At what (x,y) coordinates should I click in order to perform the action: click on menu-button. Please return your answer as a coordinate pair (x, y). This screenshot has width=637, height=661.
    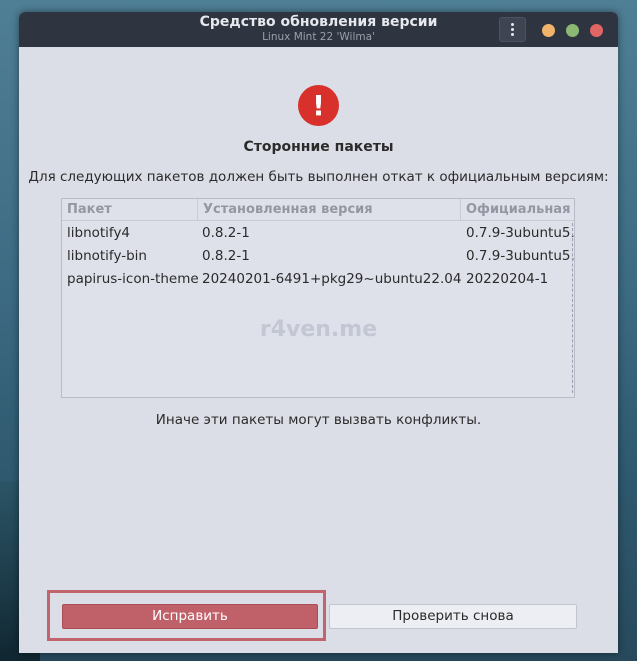
    Looking at the image, I should click on (512, 29).